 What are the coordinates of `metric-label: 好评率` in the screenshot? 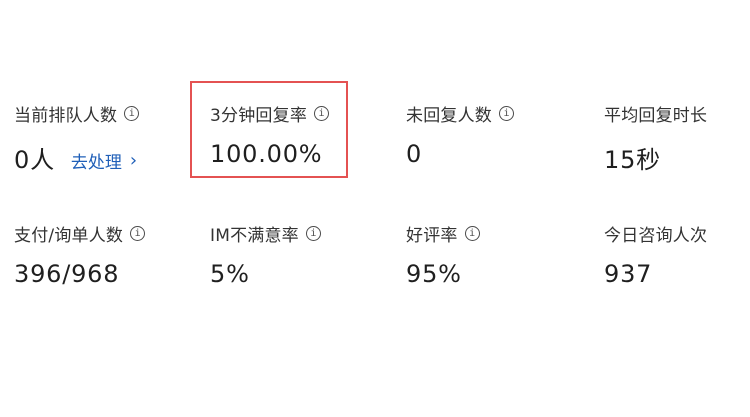 It's located at (432, 236).